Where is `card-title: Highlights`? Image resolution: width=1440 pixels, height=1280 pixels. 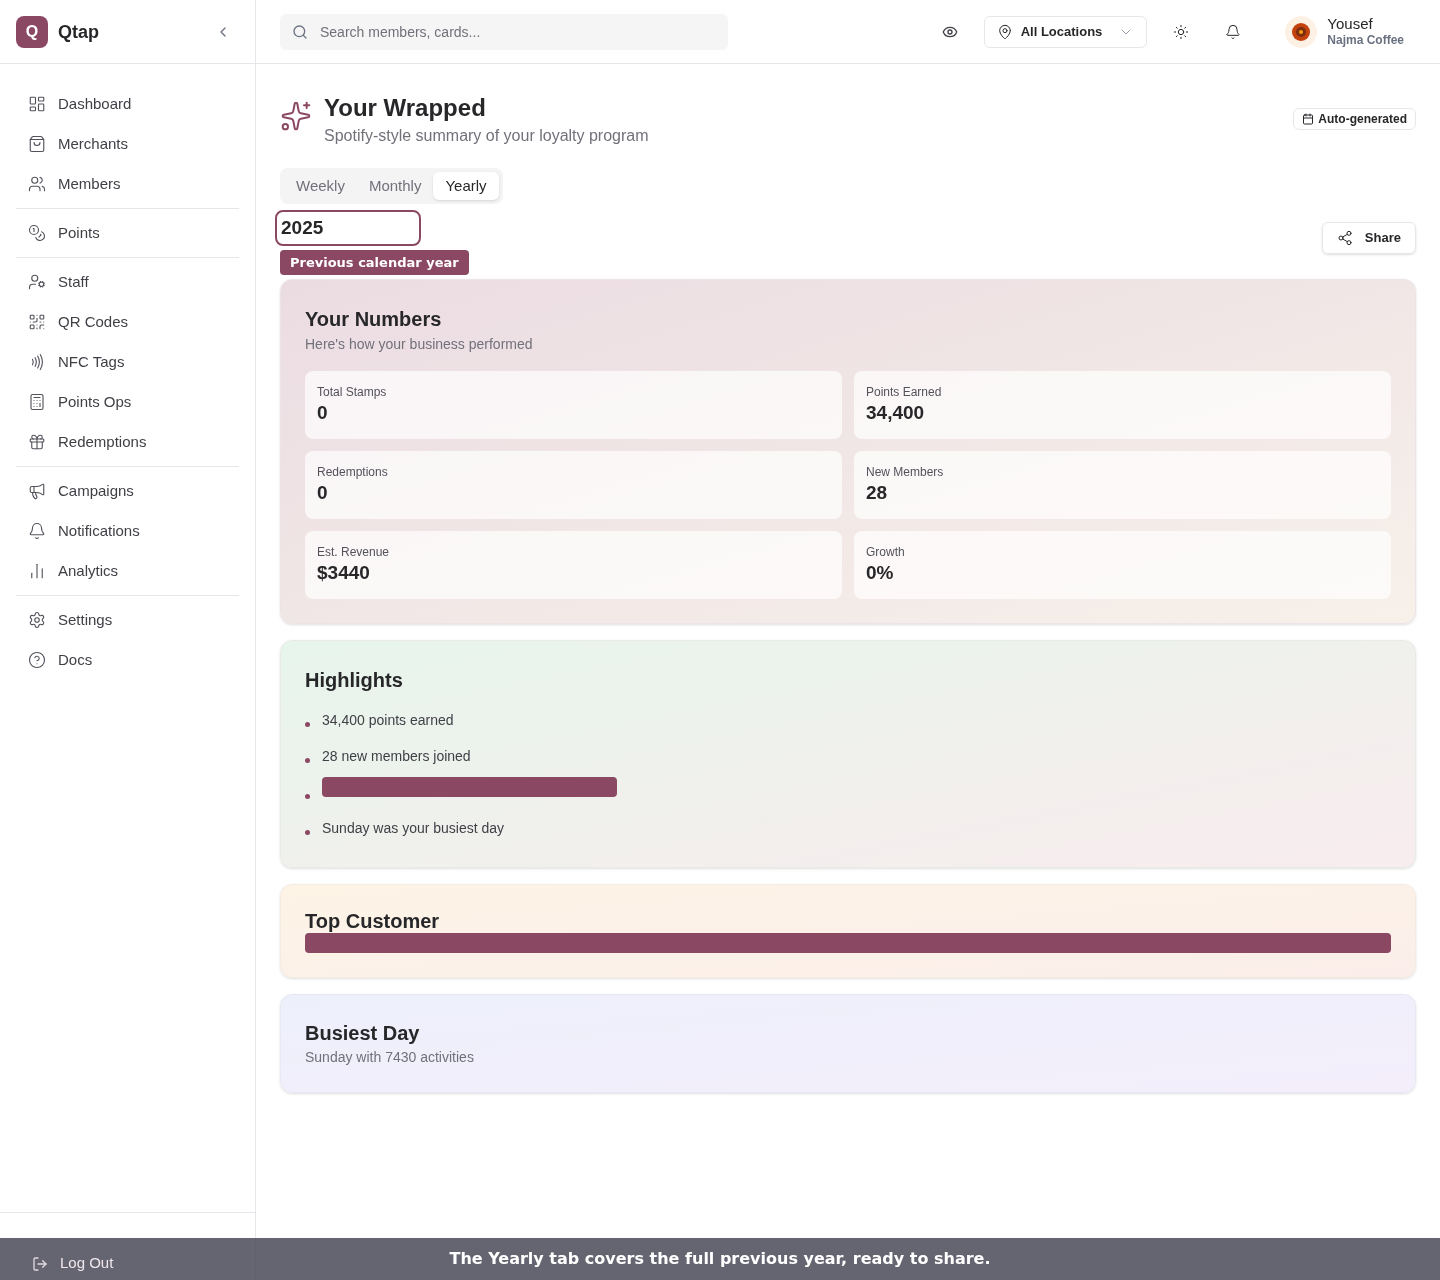
card-title: Highlights is located at coordinates (354, 680).